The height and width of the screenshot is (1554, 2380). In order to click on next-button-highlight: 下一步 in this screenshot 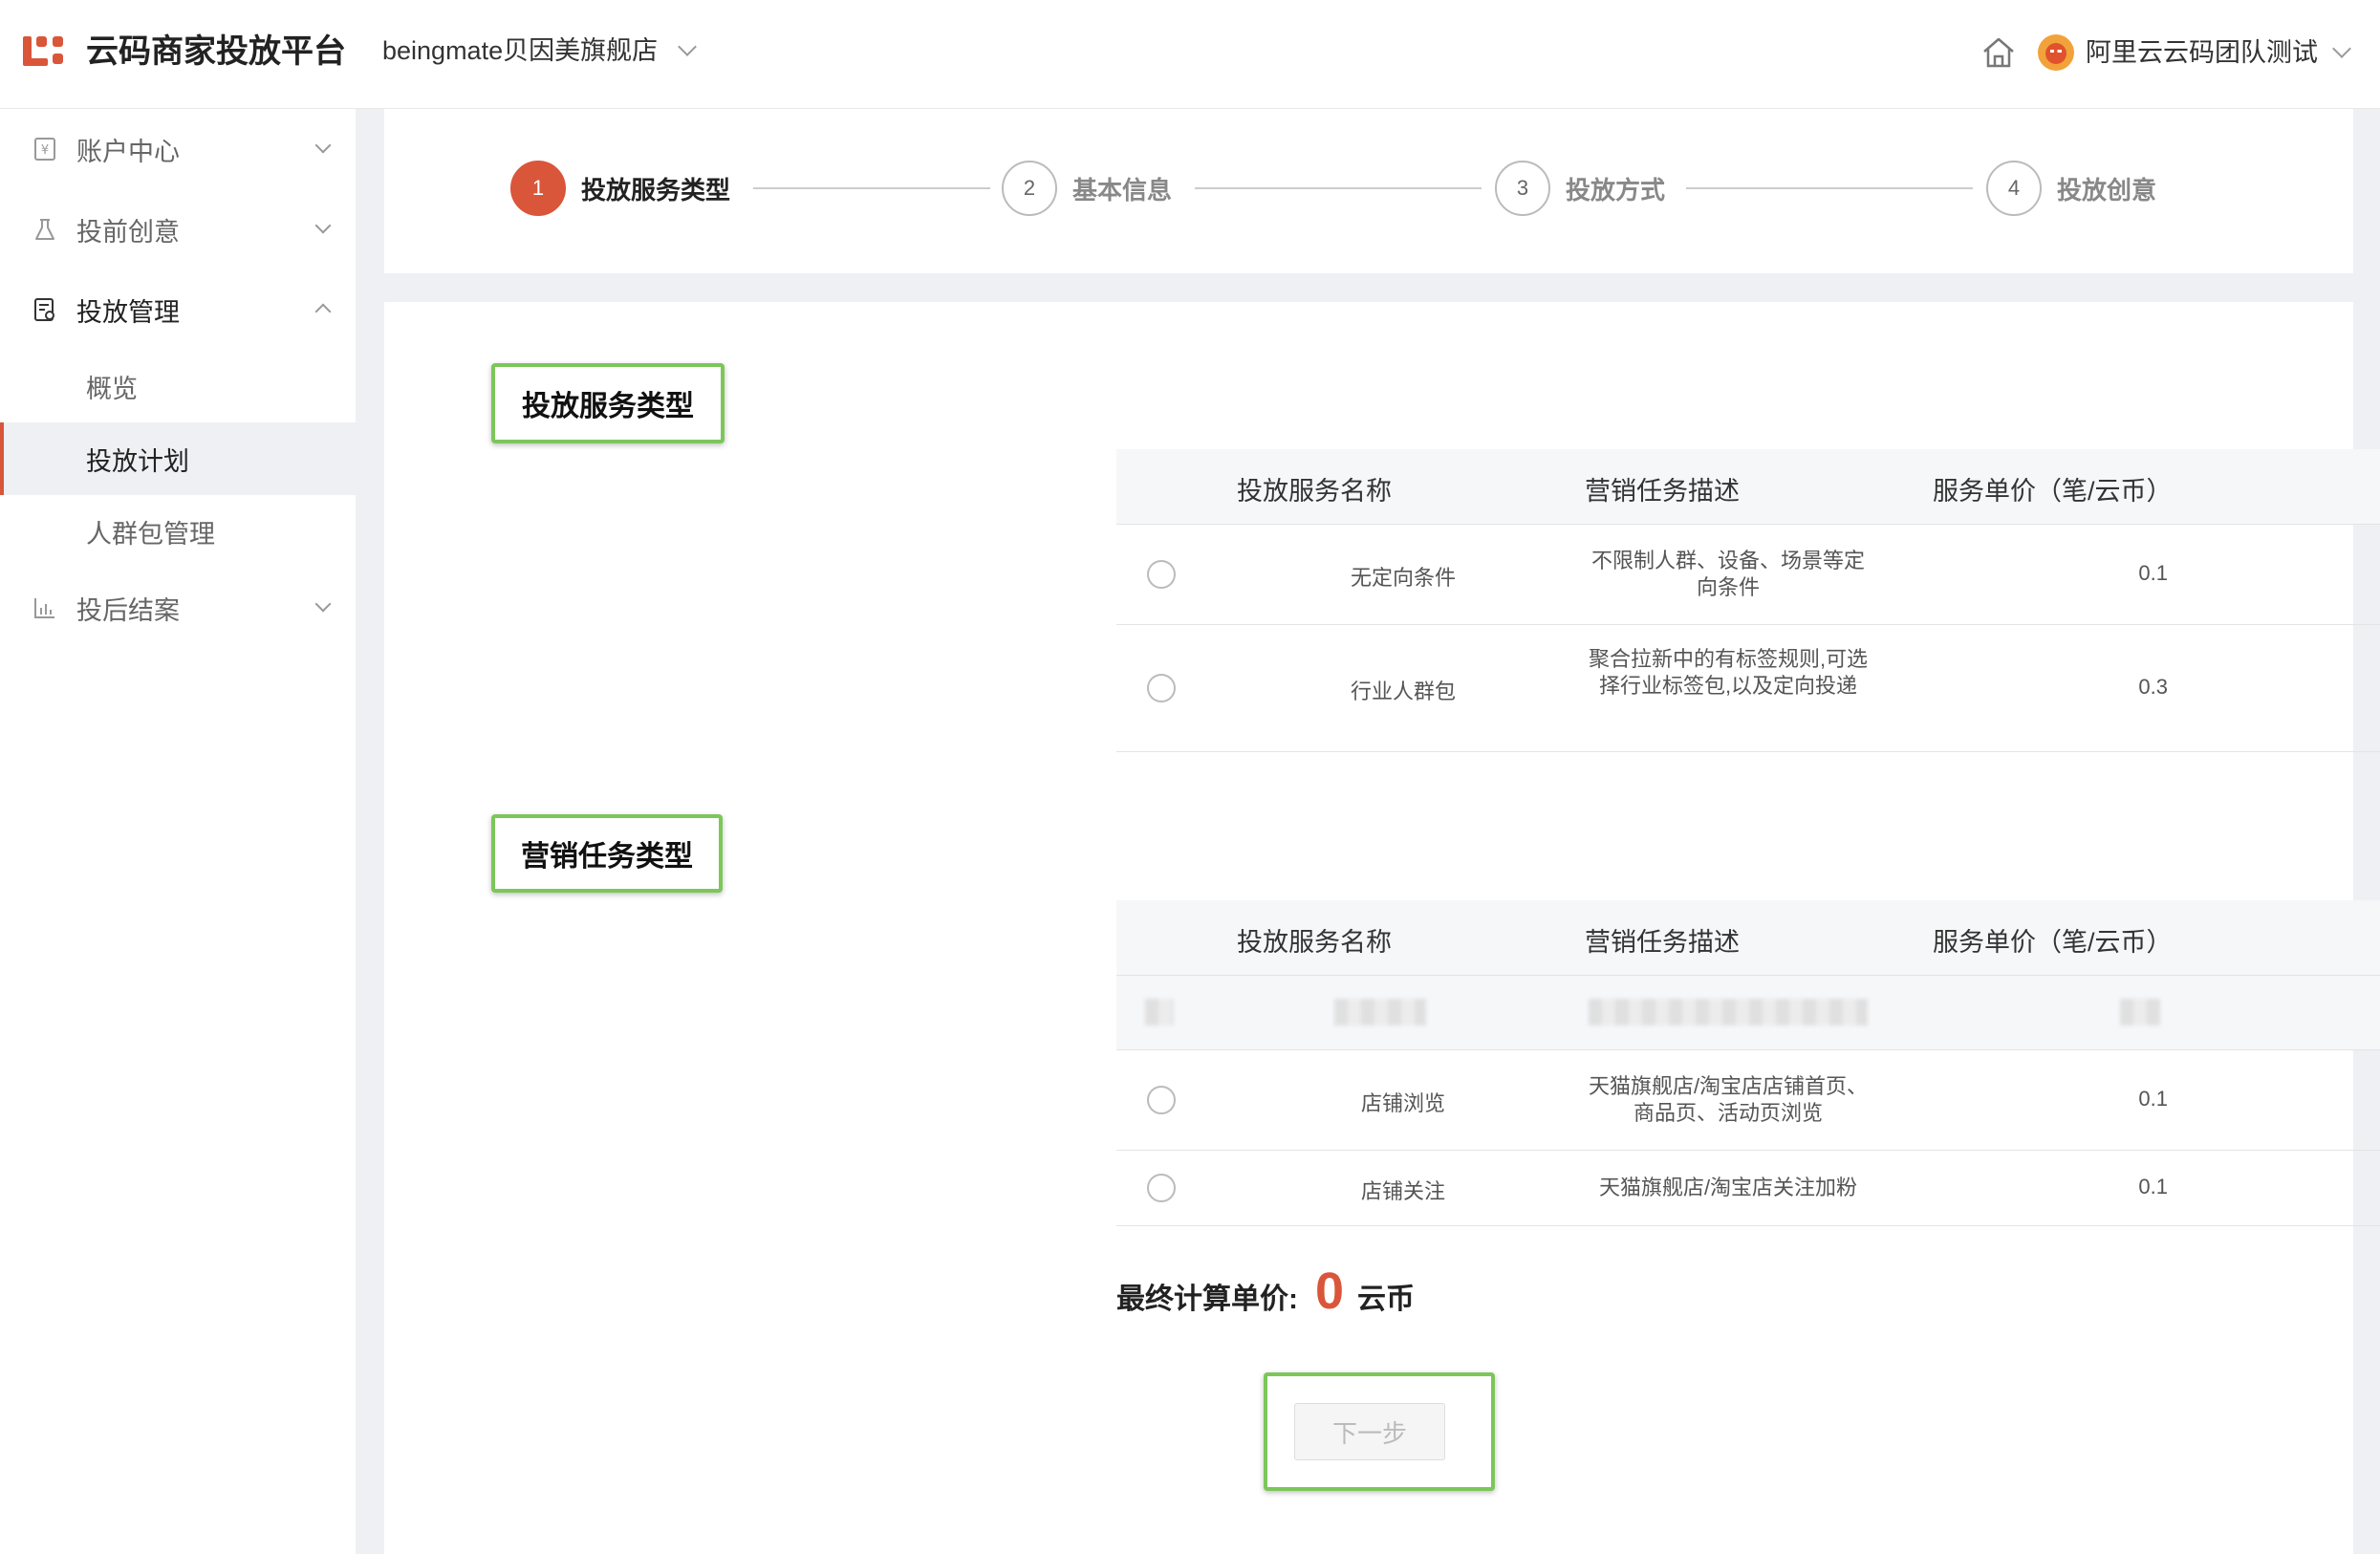, I will do `click(1379, 1431)`.